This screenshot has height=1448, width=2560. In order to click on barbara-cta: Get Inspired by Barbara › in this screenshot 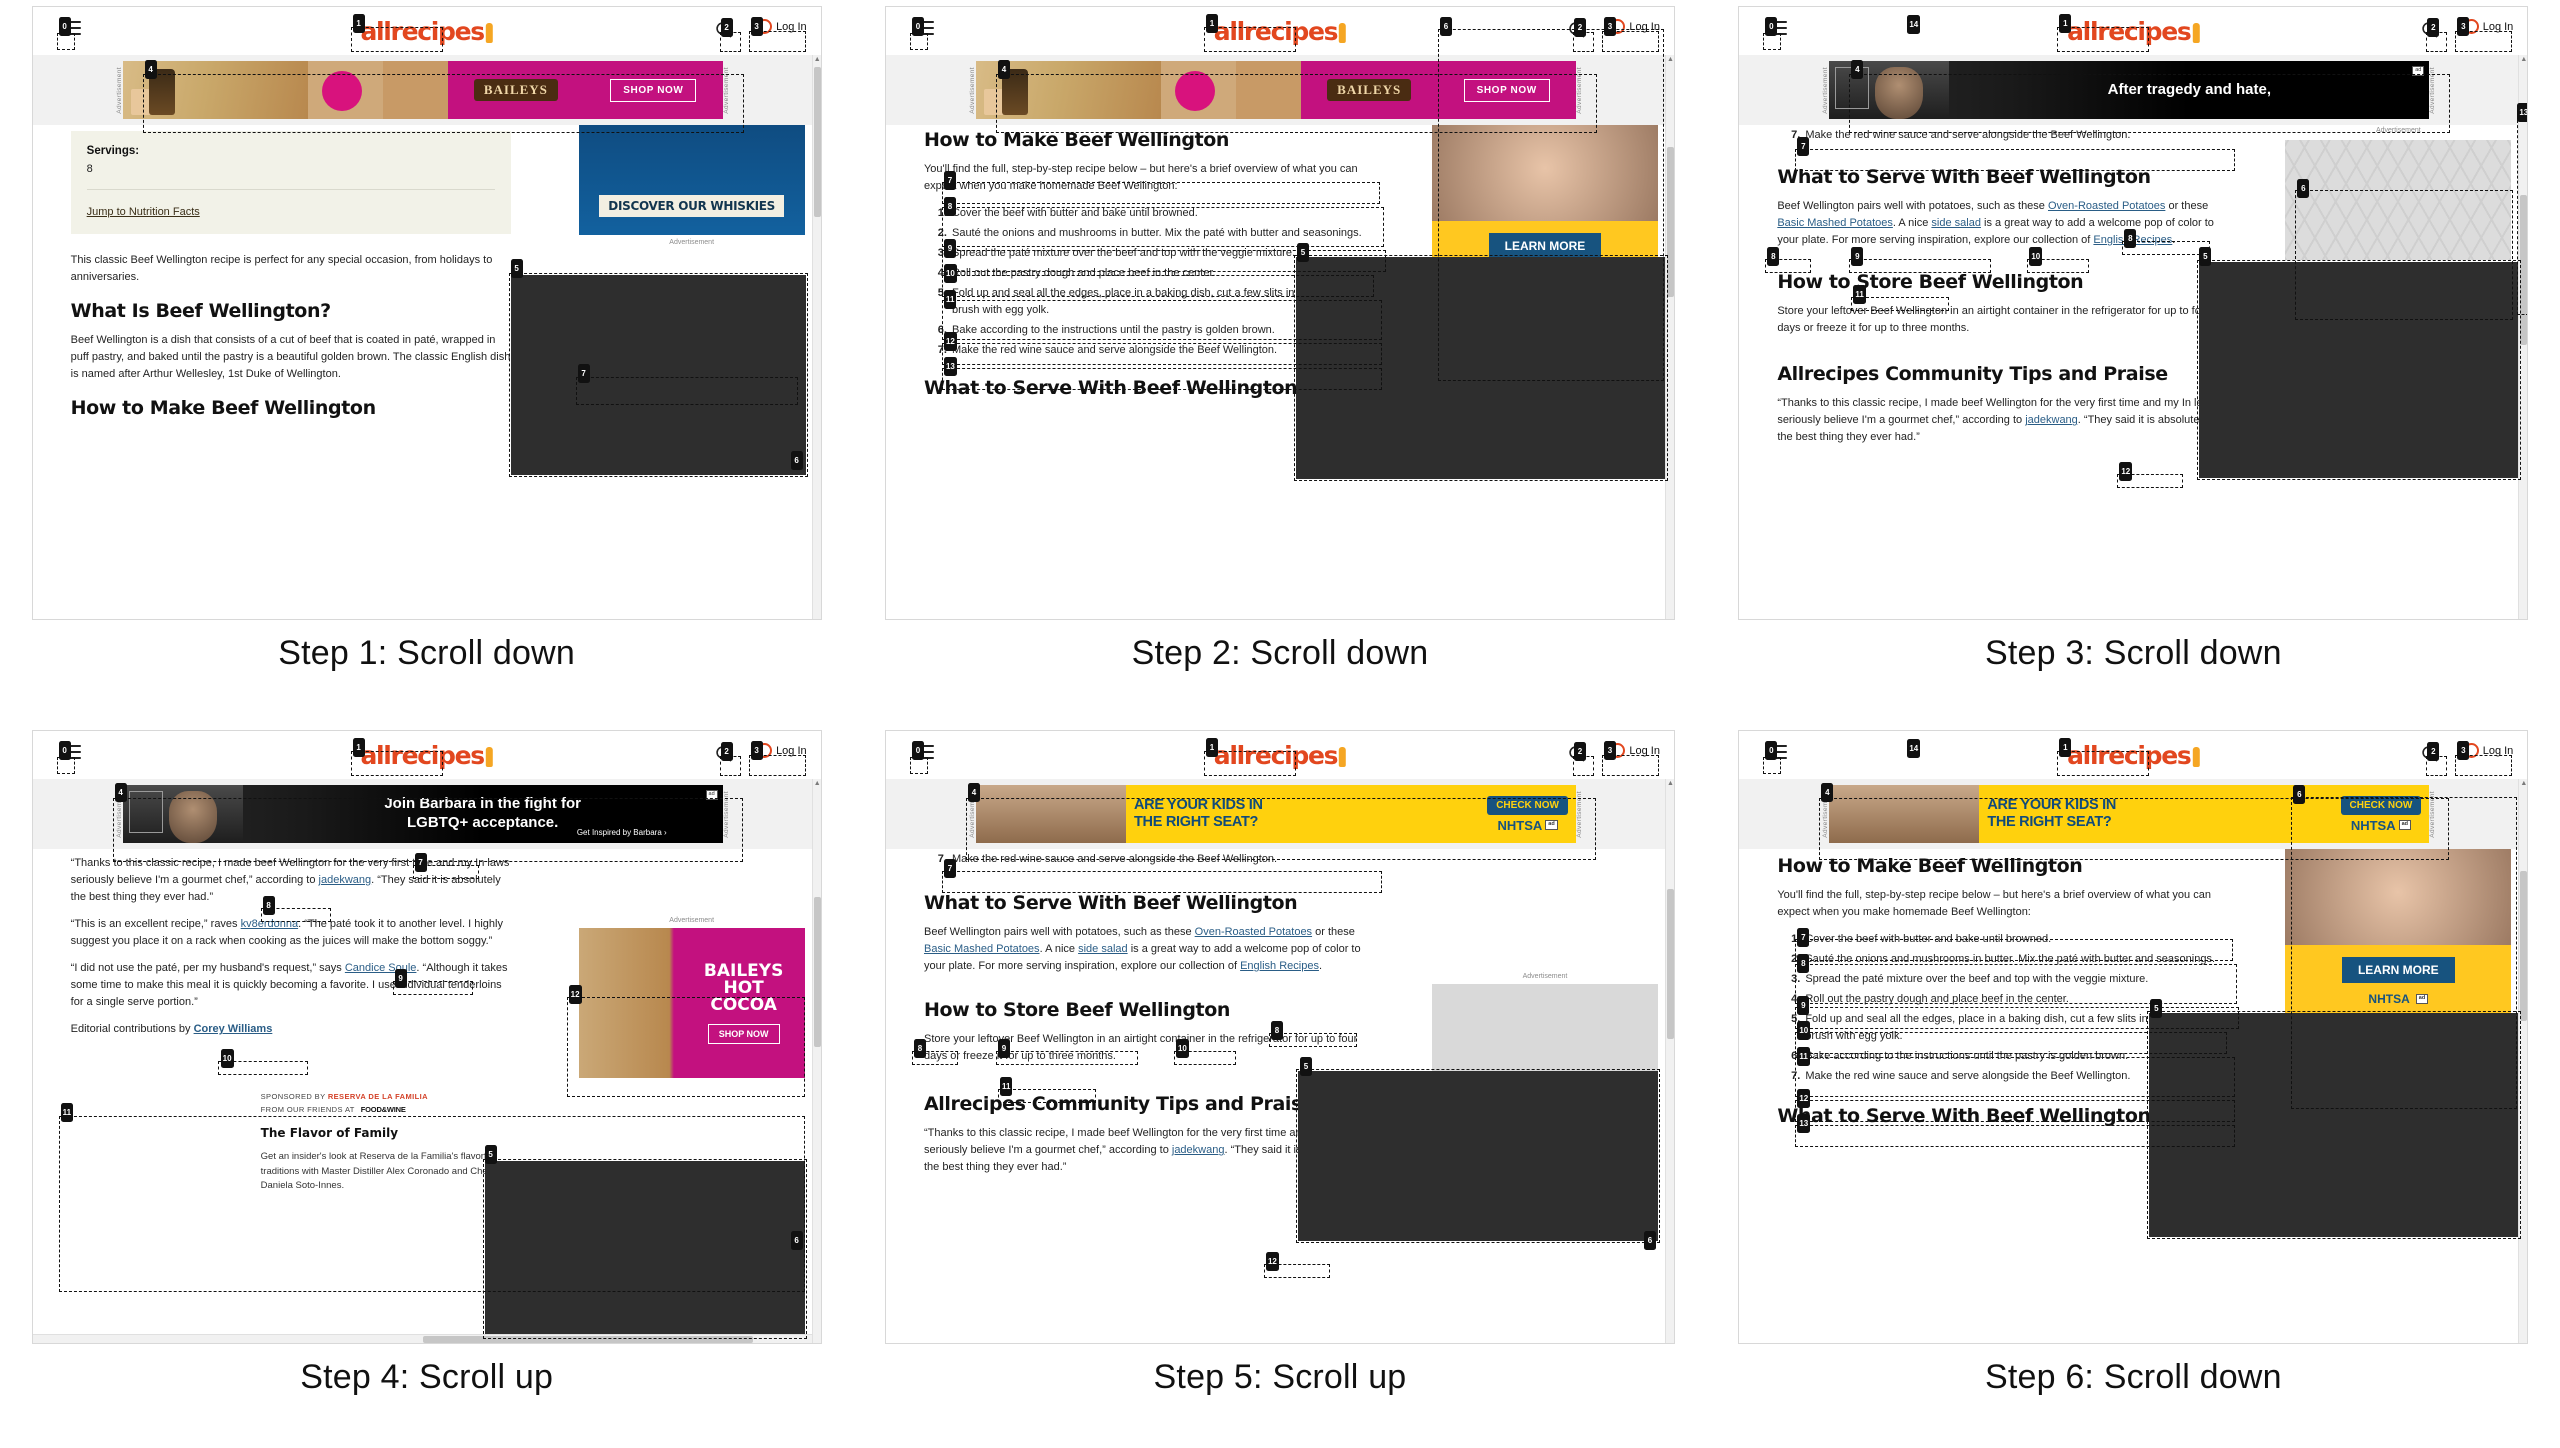, I will do `click(622, 832)`.